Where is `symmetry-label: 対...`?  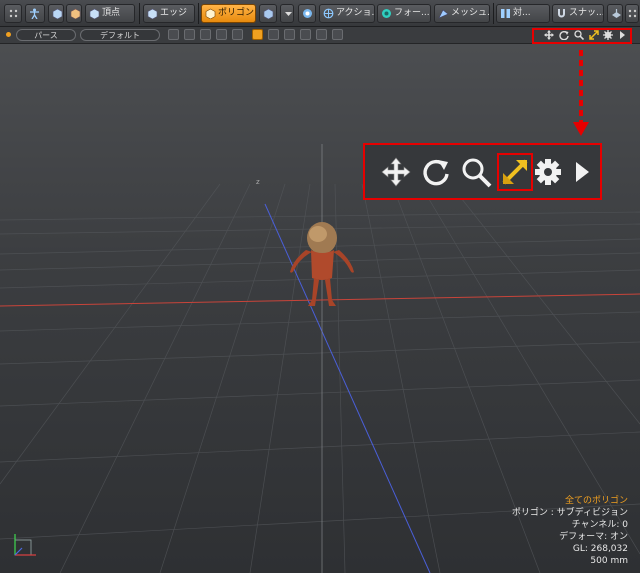
symmetry-label: 対... is located at coordinates (522, 13).